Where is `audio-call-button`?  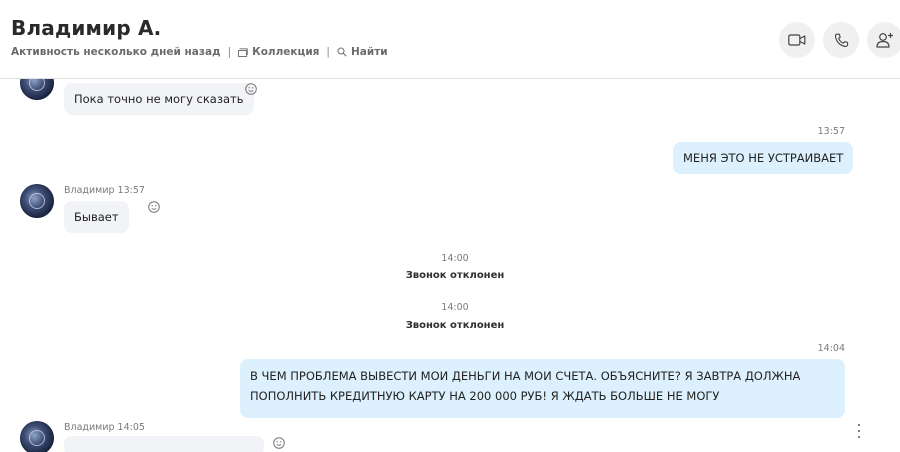
audio-call-button is located at coordinates (841, 40).